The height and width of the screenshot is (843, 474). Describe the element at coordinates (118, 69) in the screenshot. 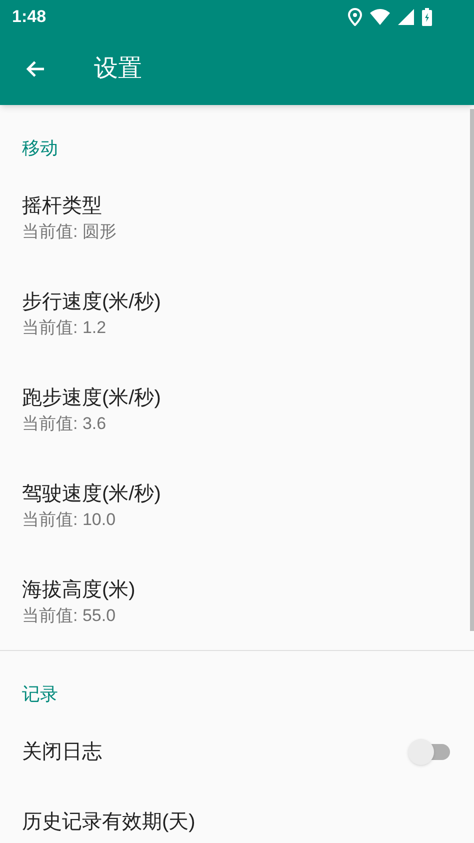

I see `toolbar-title: 设置` at that location.